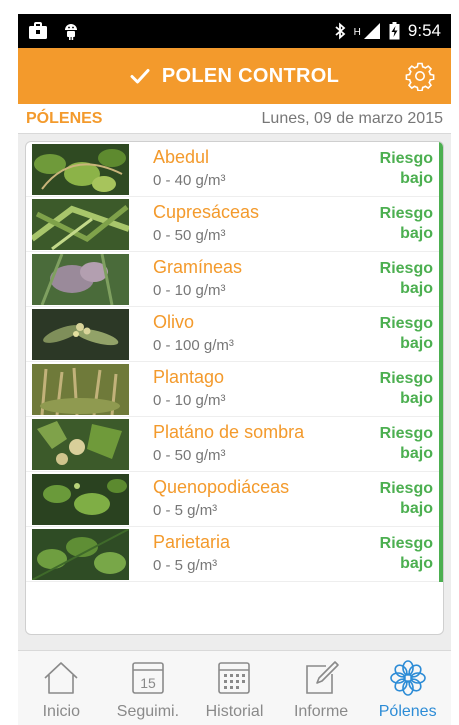 This screenshot has width=459, height=725. I want to click on nav-seguimiento: 15 Seguimi., so click(148, 688).